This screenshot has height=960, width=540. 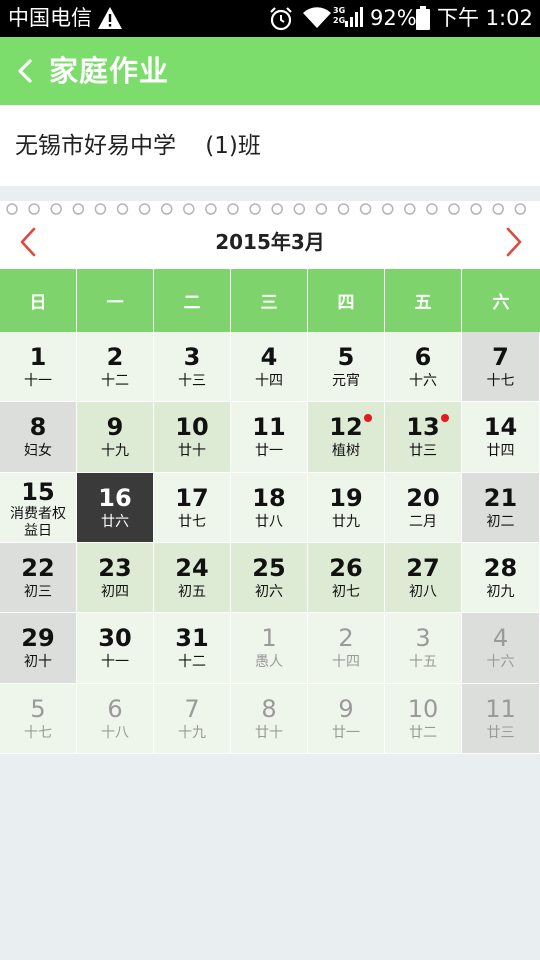 I want to click on calendar-day-cell: 9 十九, so click(x=115, y=437).